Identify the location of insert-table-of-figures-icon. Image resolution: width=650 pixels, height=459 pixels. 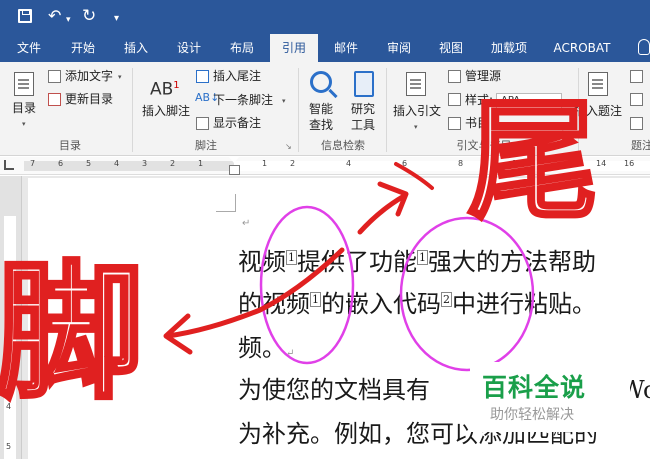
(636, 76).